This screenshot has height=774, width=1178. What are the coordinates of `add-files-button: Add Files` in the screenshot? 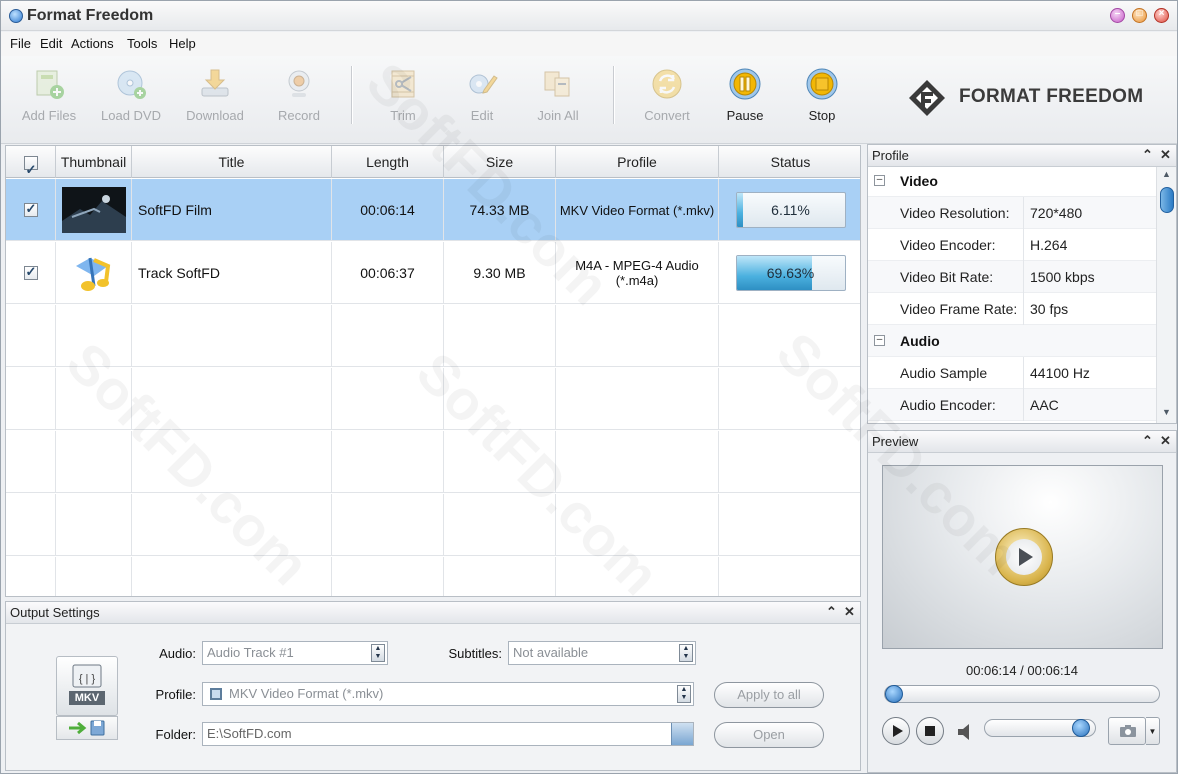 It's located at (49, 96).